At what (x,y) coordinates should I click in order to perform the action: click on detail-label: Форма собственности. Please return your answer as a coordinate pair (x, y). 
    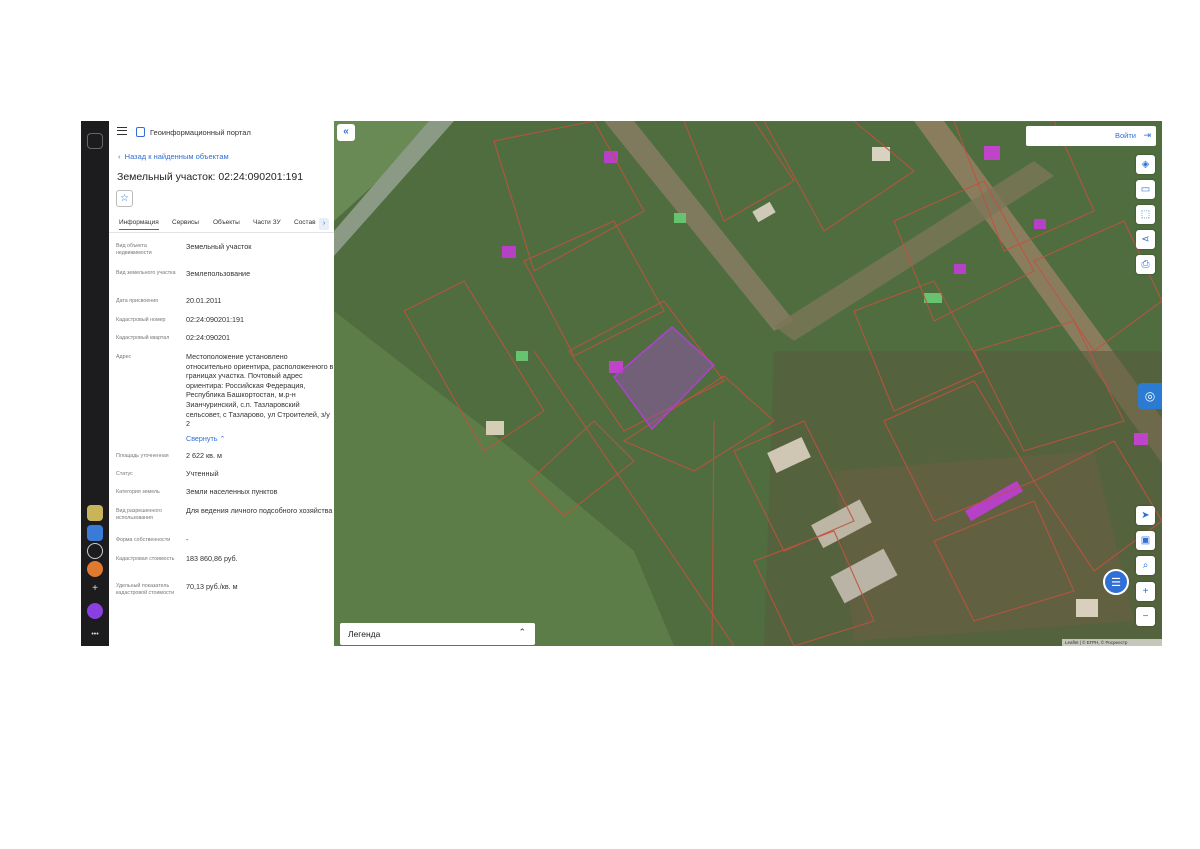
    Looking at the image, I should click on (143, 540).